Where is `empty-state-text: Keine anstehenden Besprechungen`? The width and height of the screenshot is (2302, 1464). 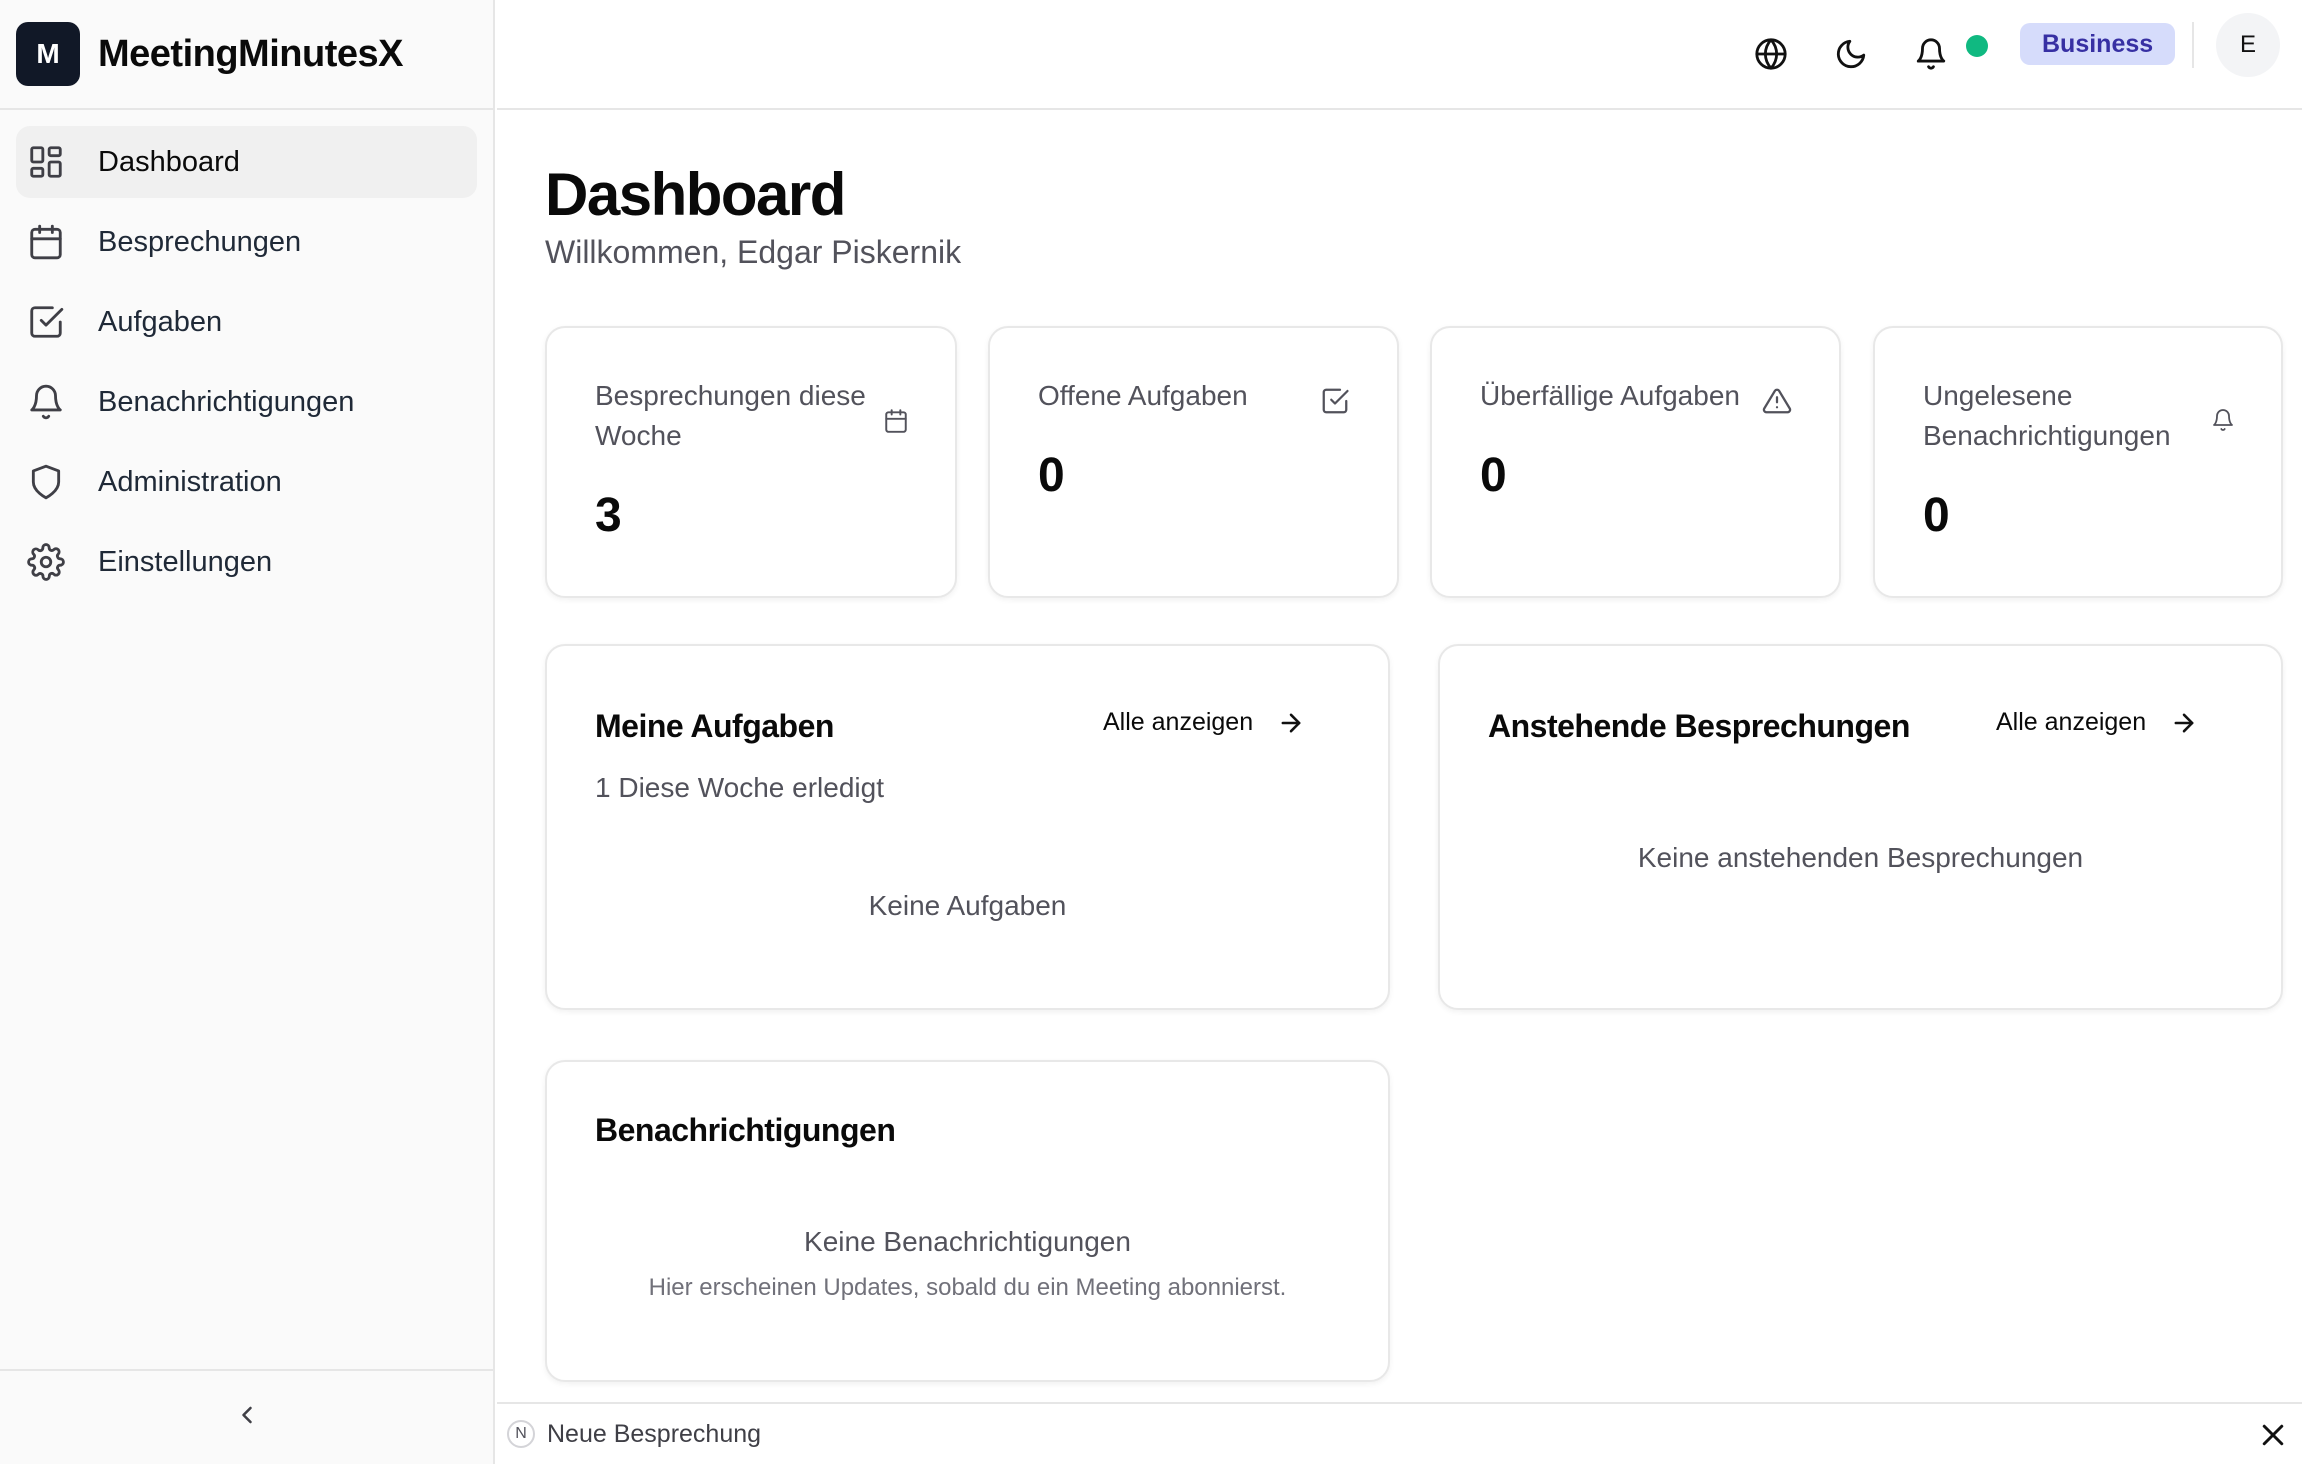 empty-state-text: Keine anstehenden Besprechungen is located at coordinates (1860, 857).